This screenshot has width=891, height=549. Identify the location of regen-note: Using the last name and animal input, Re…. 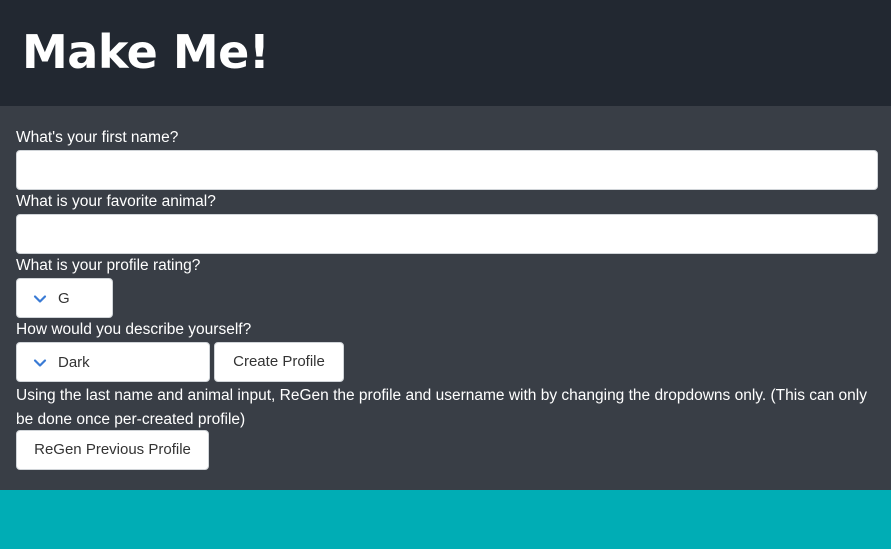
(441, 407).